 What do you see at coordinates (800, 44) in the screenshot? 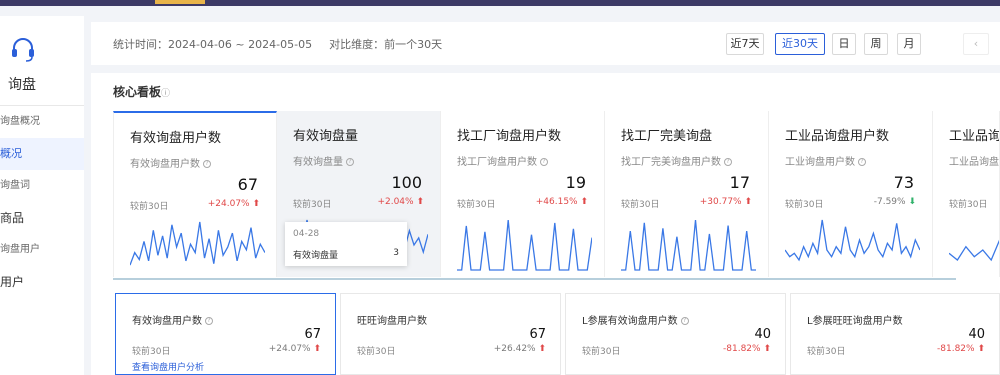
I see `period-button: 近30天` at bounding box center [800, 44].